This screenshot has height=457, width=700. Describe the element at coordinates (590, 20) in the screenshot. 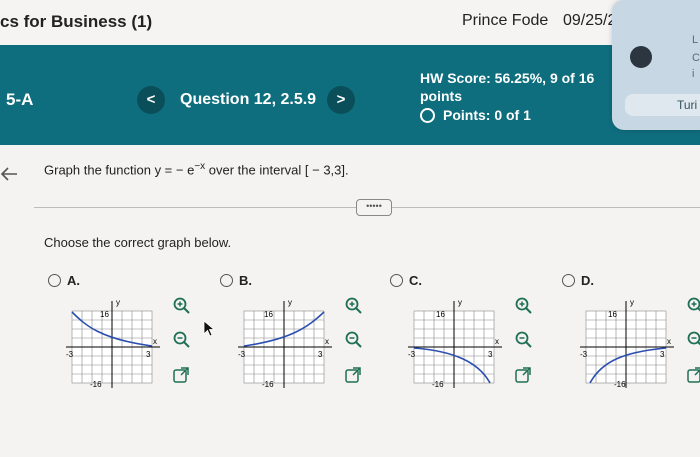

I see `date: 09/25/2` at that location.